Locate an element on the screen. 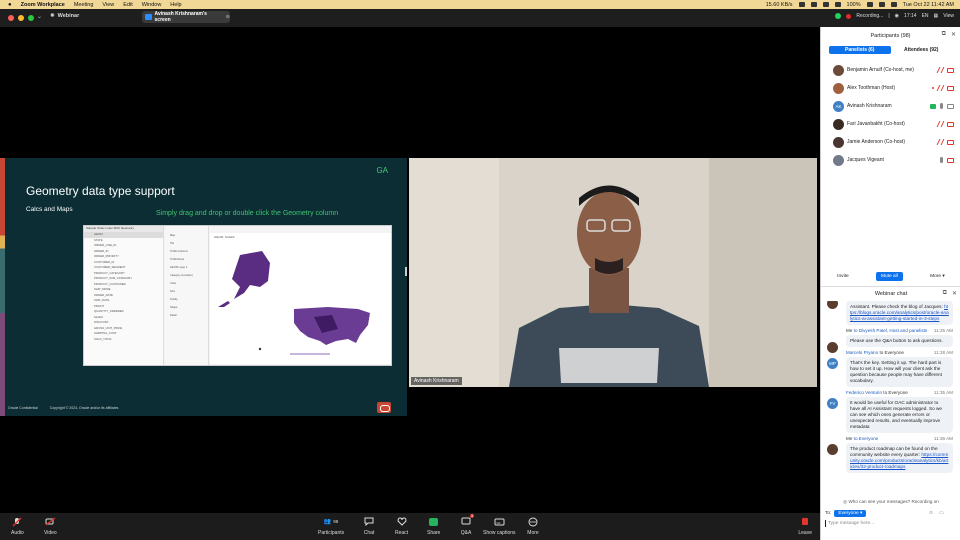  webinar-indicator: ✺ Webinar is located at coordinates (64, 16).